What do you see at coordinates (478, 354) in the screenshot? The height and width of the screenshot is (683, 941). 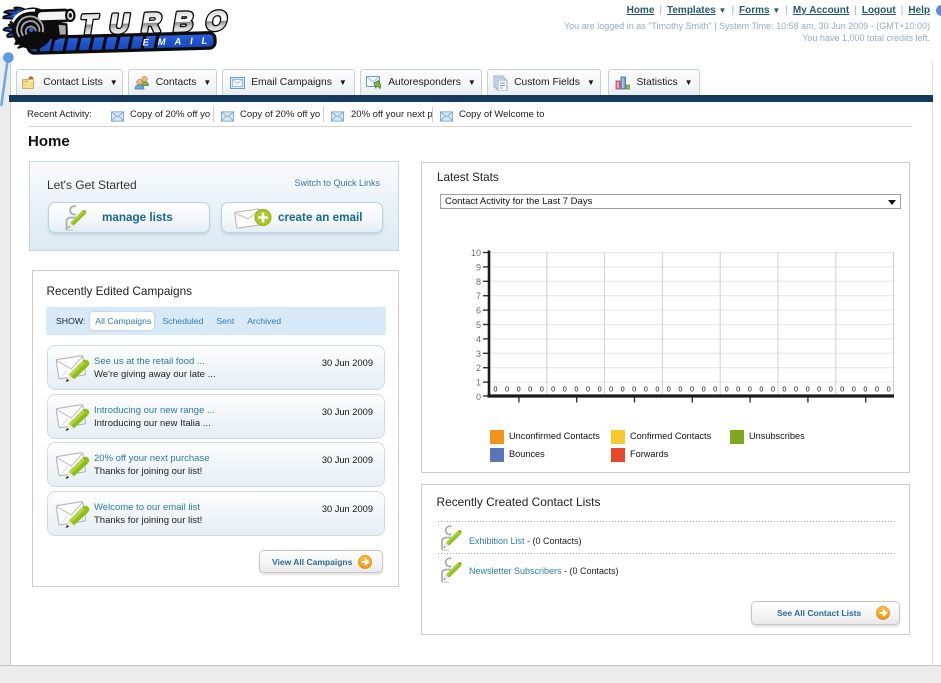 I see `svg-text: 3` at bounding box center [478, 354].